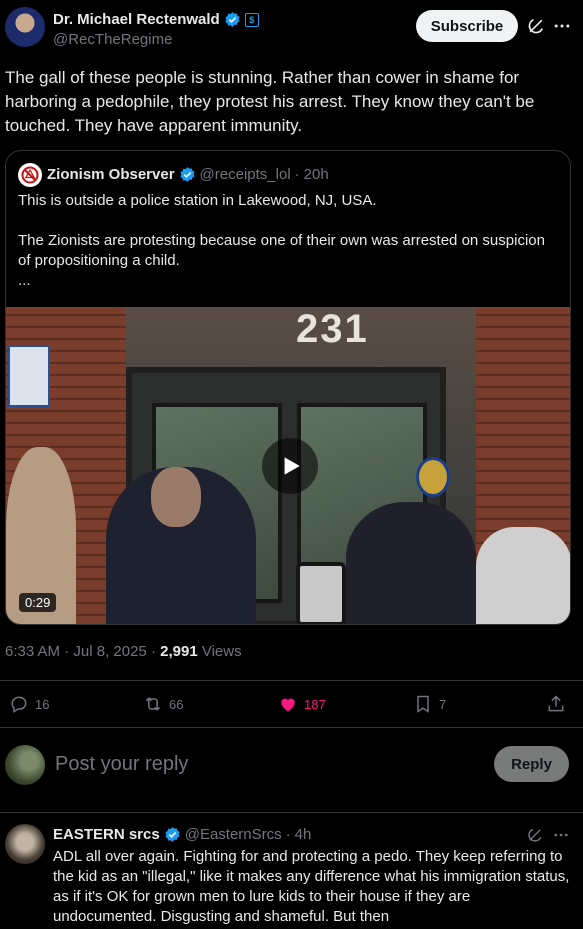 The width and height of the screenshot is (583, 929). Describe the element at coordinates (163, 704) in the screenshot. I see `repost-action: 66` at that location.